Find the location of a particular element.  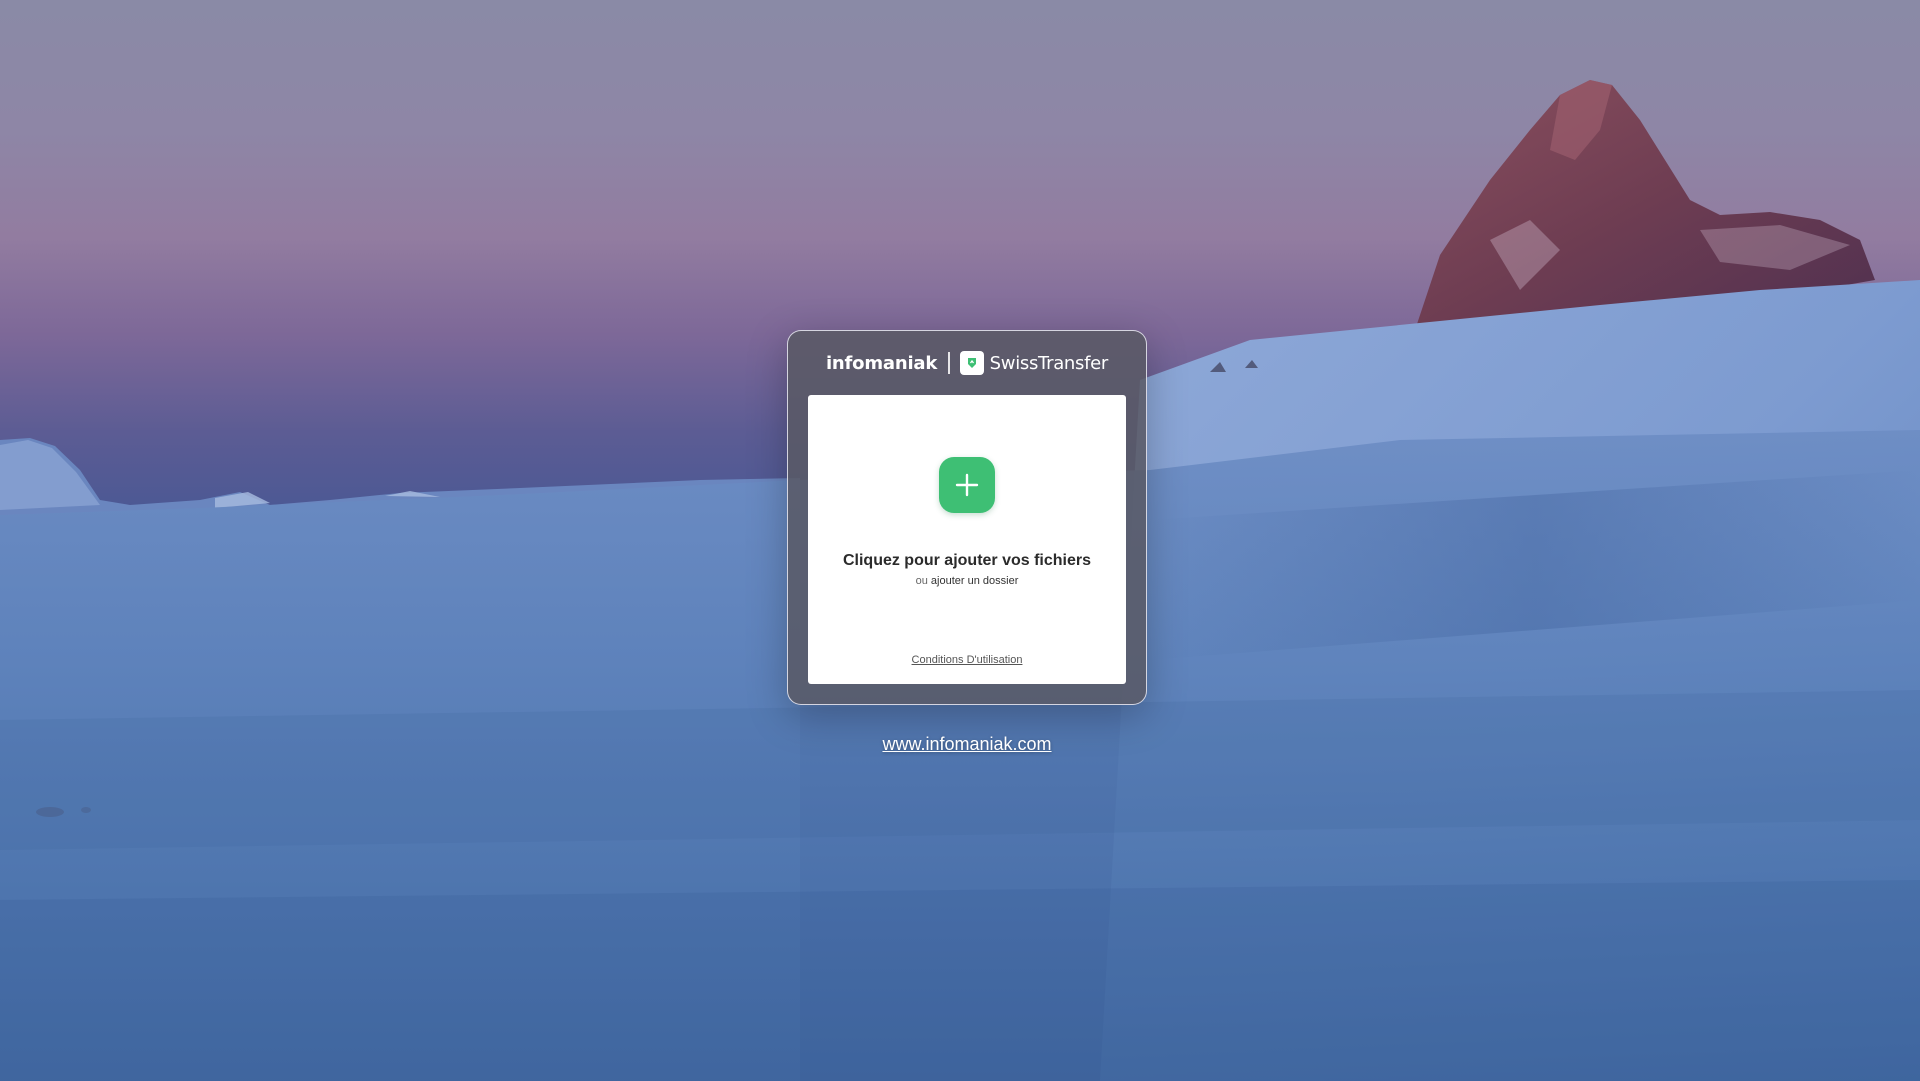

add-files-label: Cliquez pour ajouter vos fichiers is located at coordinates (967, 560).